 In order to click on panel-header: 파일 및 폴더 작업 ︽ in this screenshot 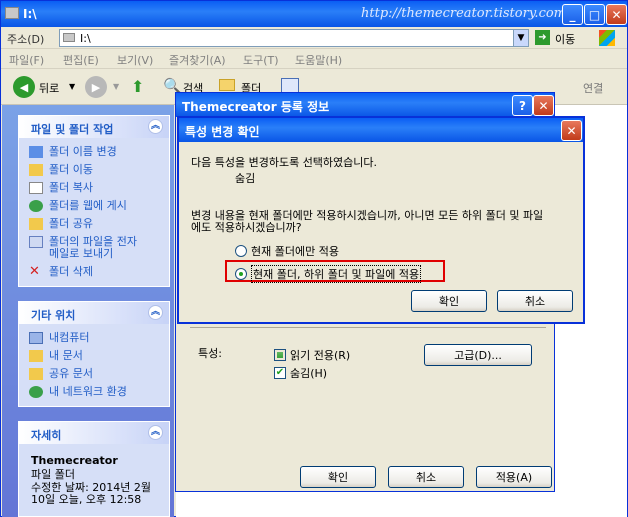, I will do `click(94, 127)`.